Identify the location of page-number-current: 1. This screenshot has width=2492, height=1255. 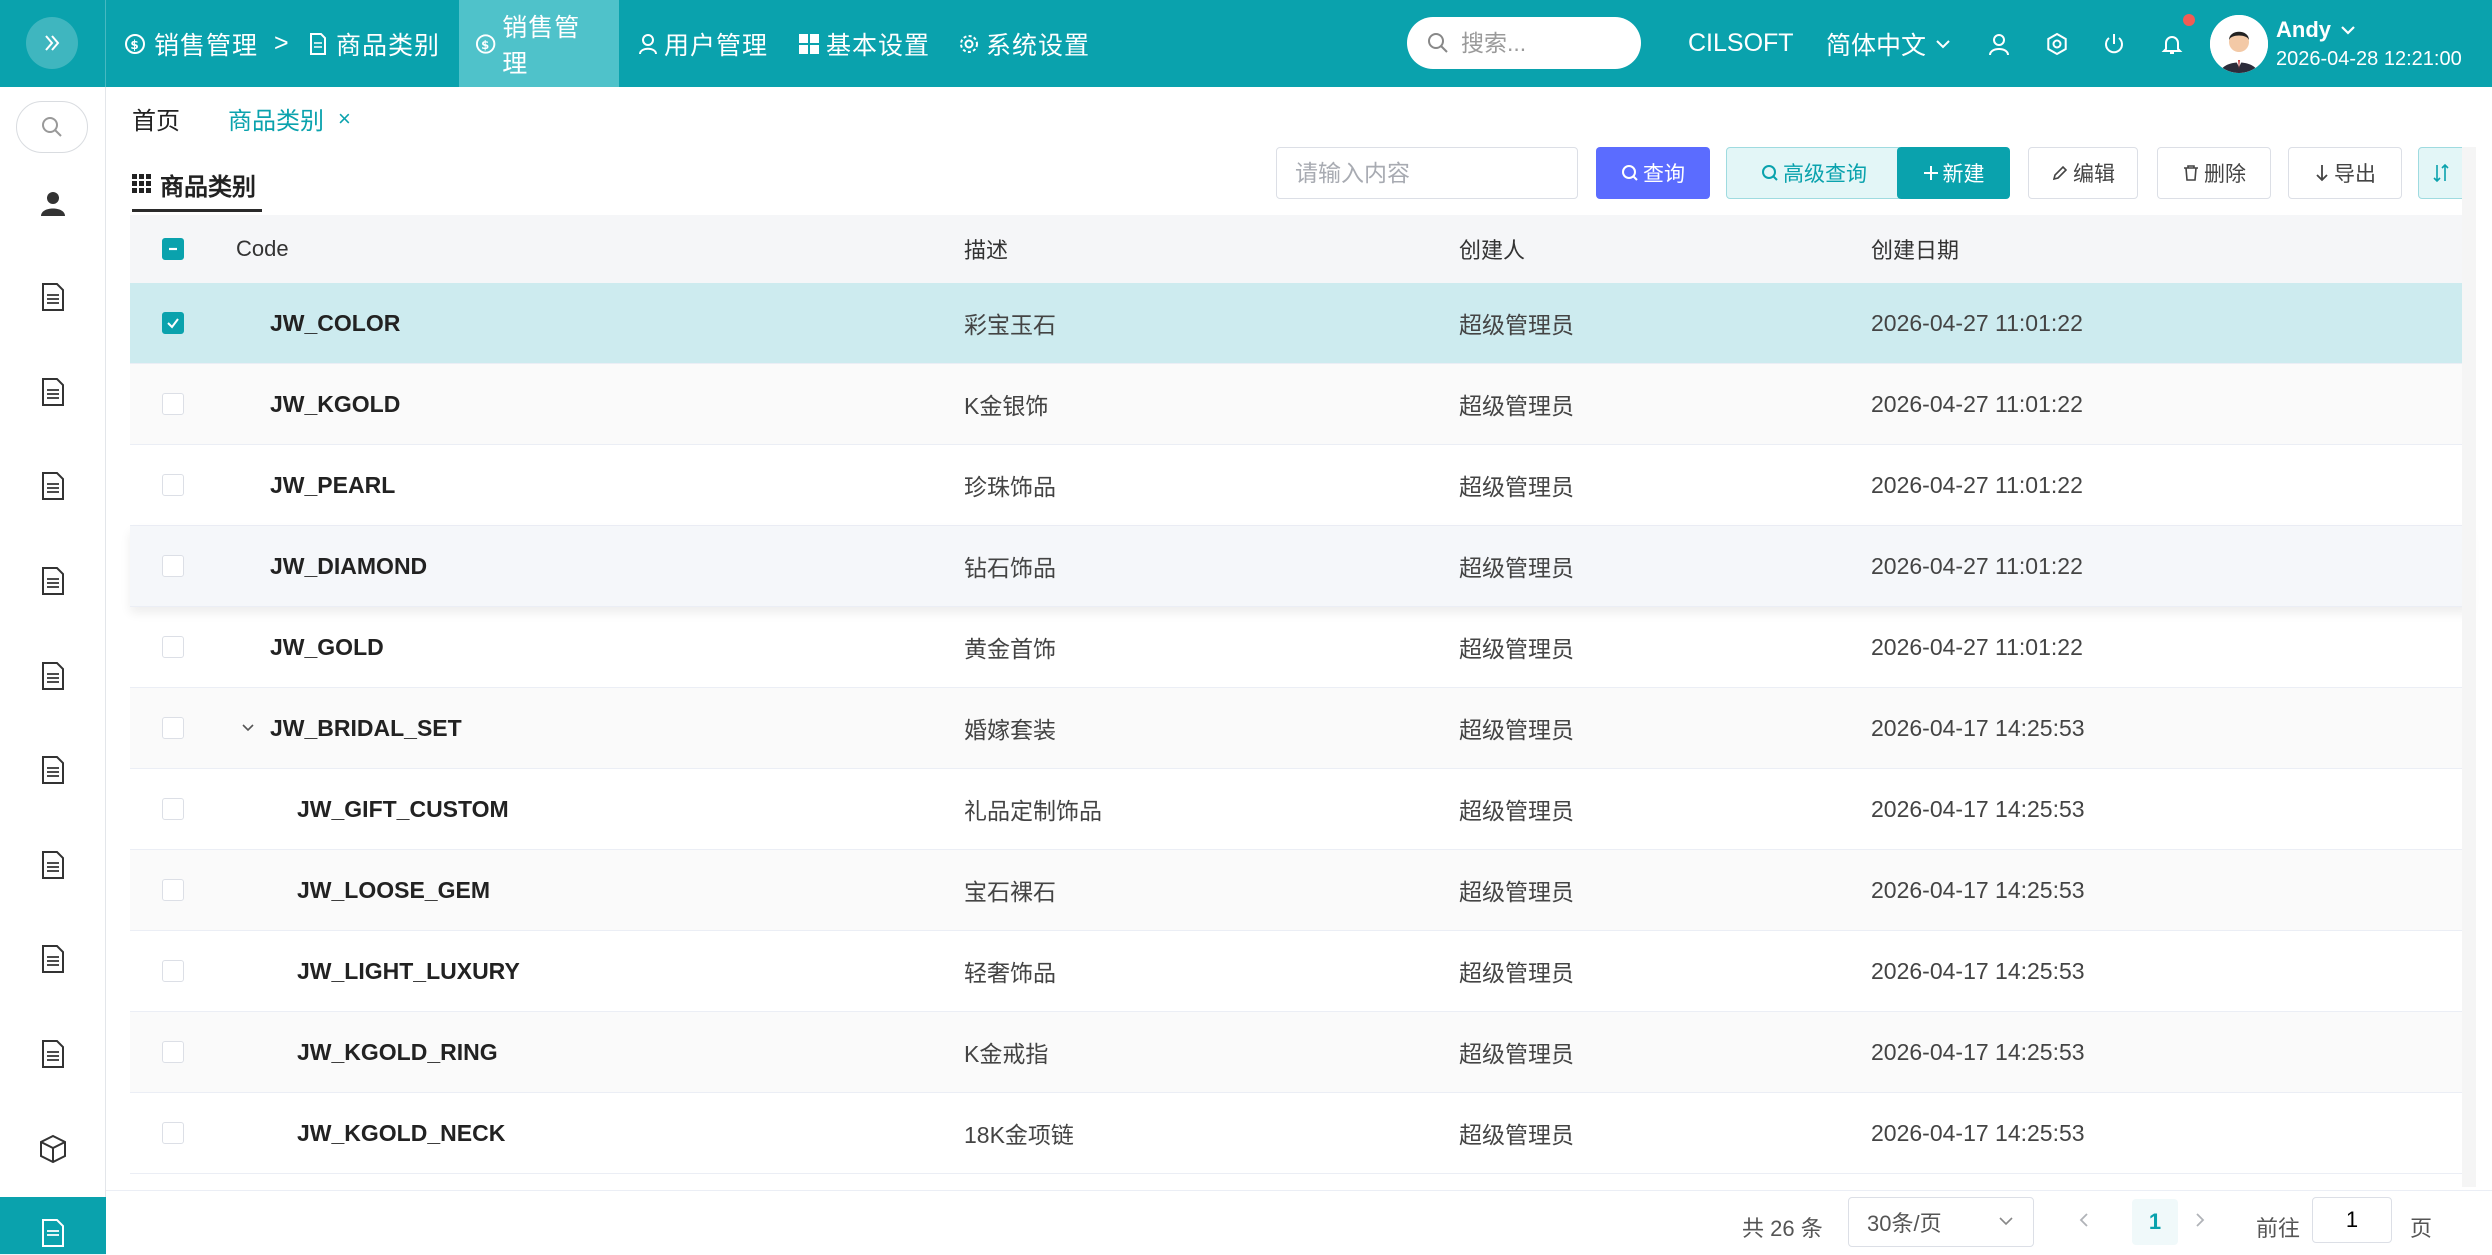
(2155, 1222).